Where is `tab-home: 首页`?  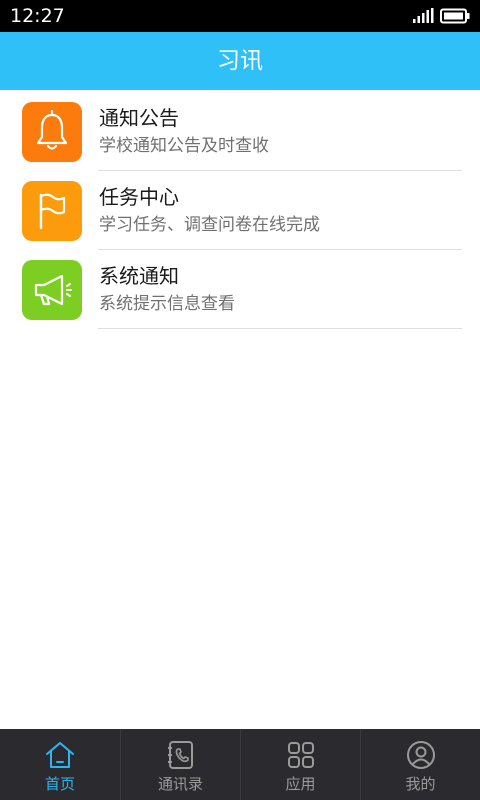
tab-home: 首页 is located at coordinates (60, 764).